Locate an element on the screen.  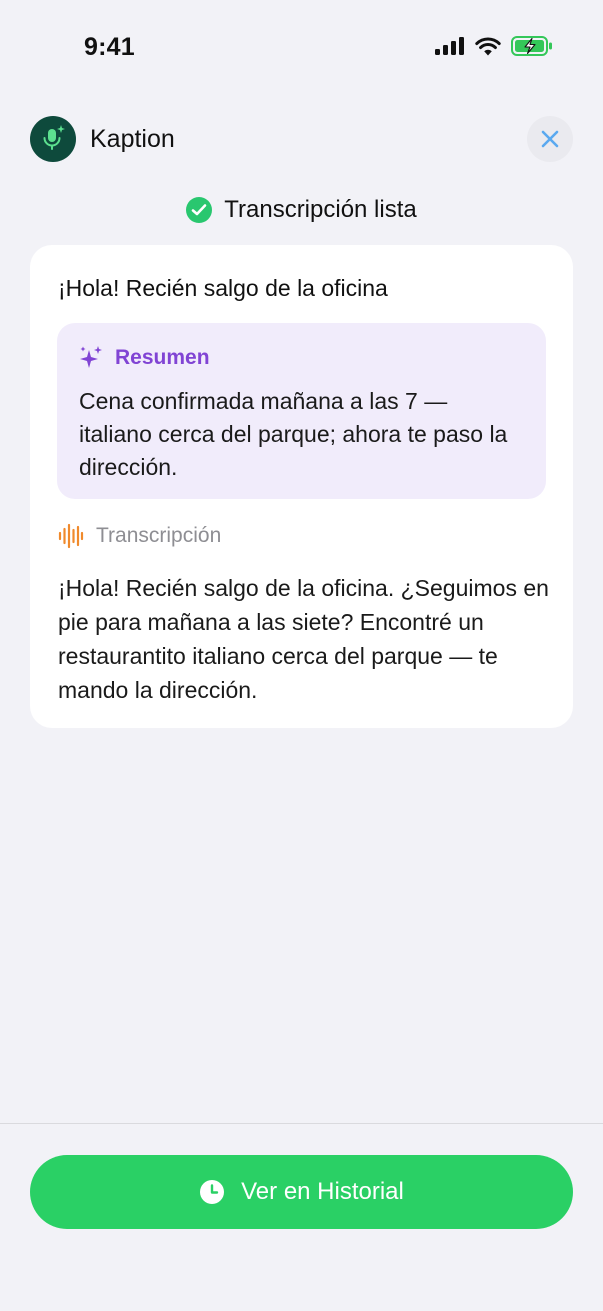
app-header: Kaption is located at coordinates (301, 139).